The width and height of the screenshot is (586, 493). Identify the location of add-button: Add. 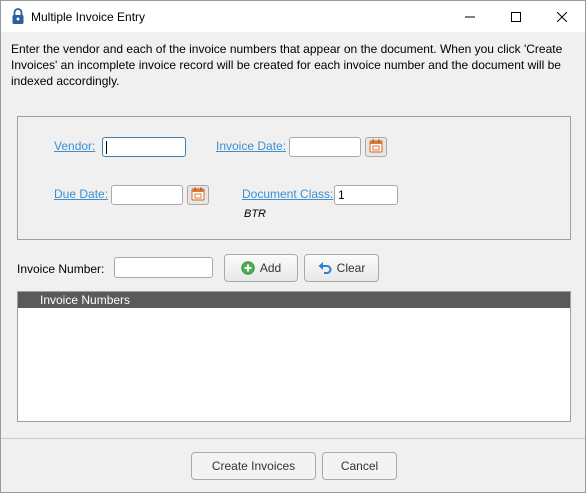
(261, 268).